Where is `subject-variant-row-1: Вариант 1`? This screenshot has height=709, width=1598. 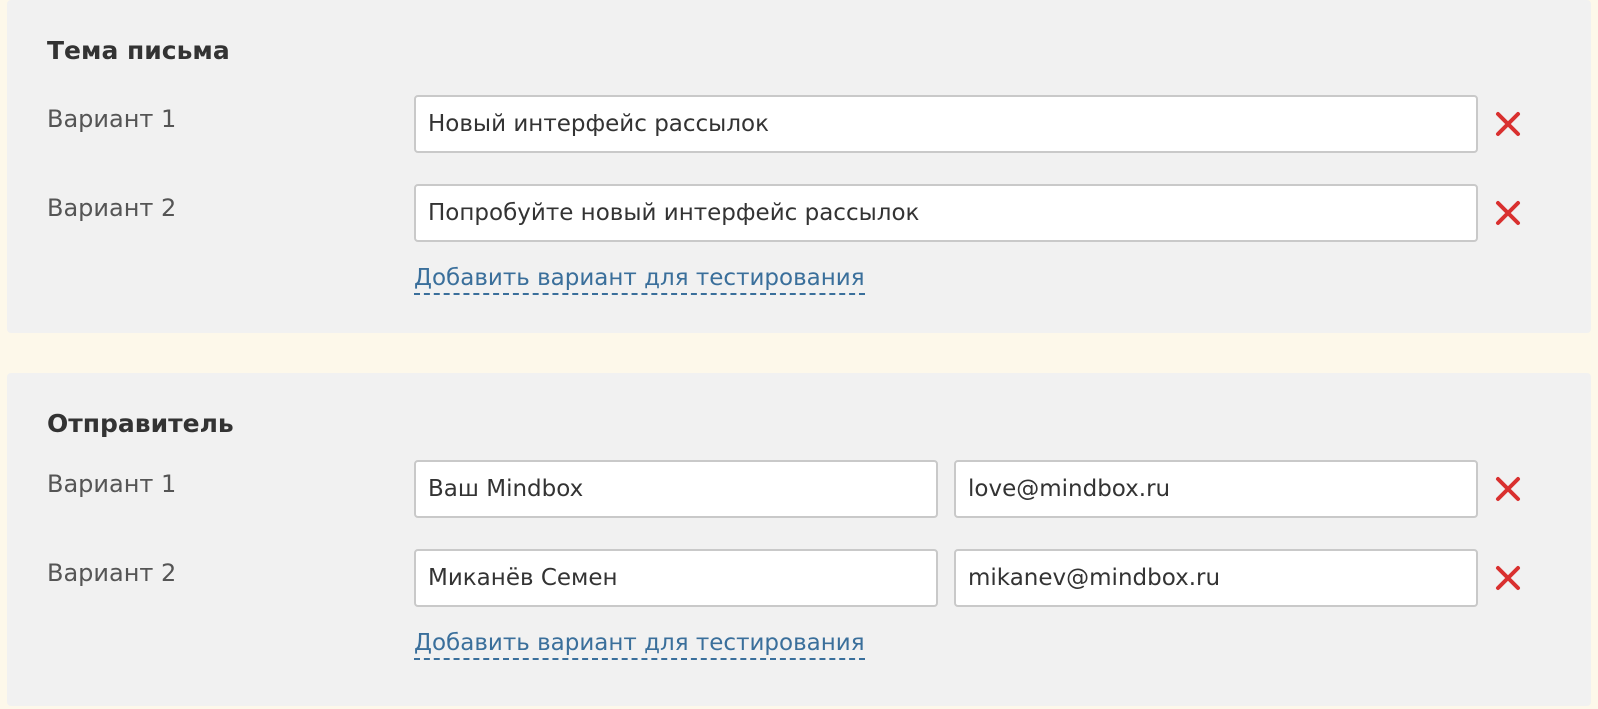
subject-variant-row-1: Вариант 1 is located at coordinates (799, 125).